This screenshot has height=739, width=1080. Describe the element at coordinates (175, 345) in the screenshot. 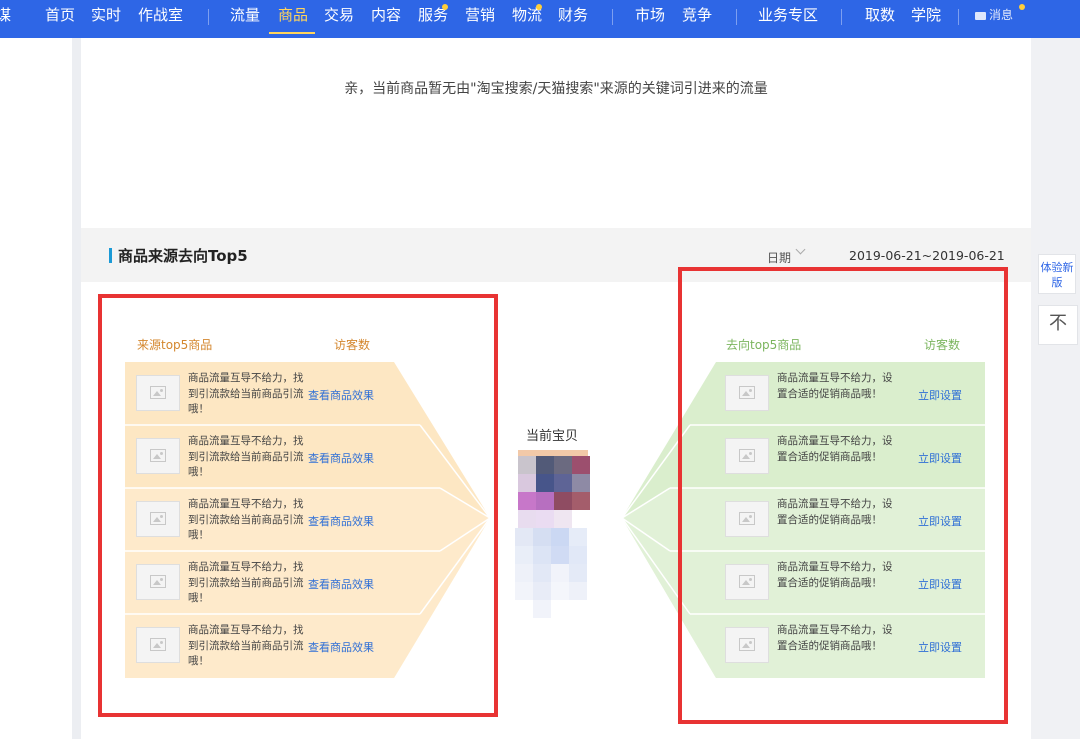

I see `source-header: 来源top5商品` at that location.